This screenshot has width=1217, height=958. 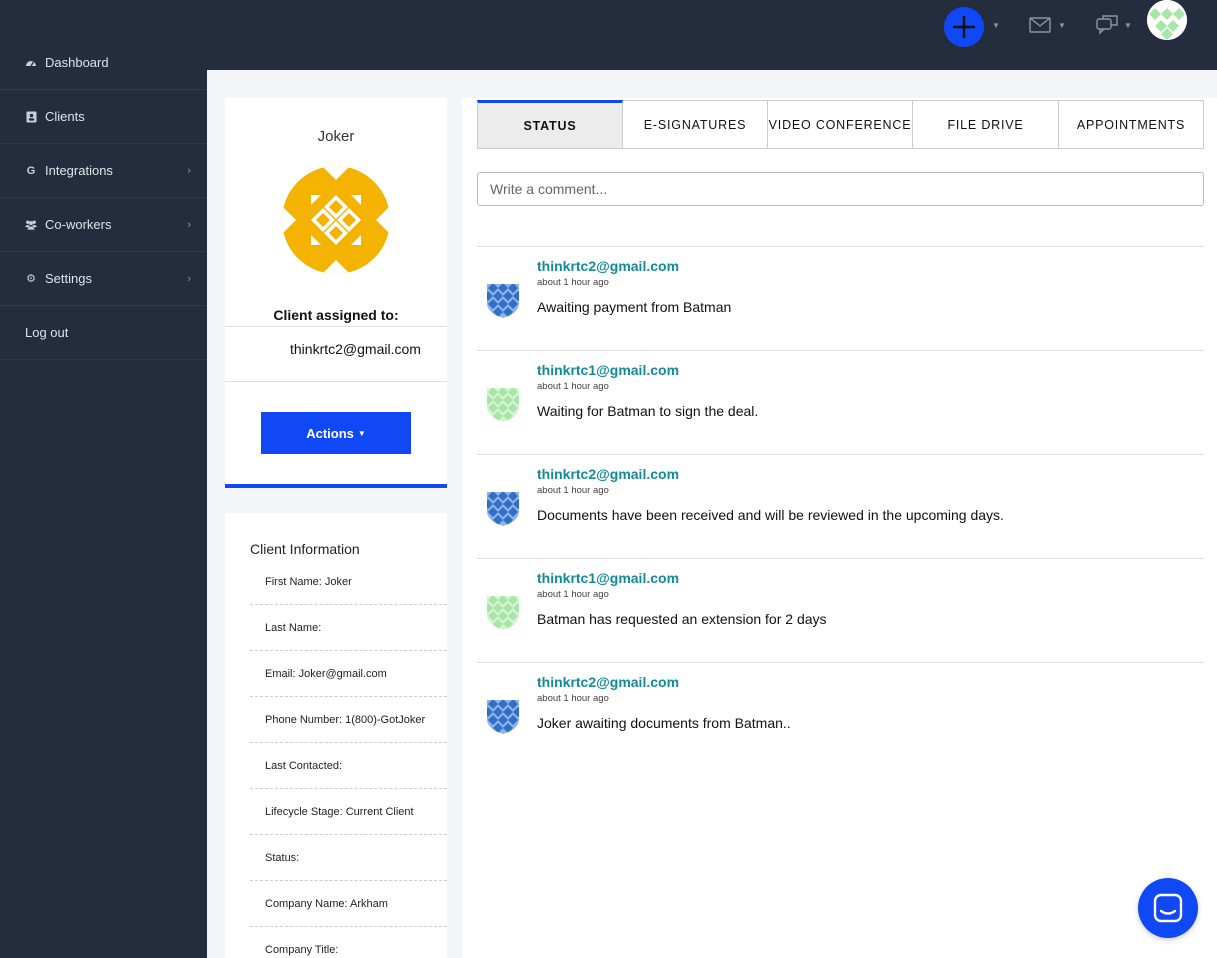 What do you see at coordinates (77, 62) in the screenshot?
I see `sidebar-item-label: Dashboard` at bounding box center [77, 62].